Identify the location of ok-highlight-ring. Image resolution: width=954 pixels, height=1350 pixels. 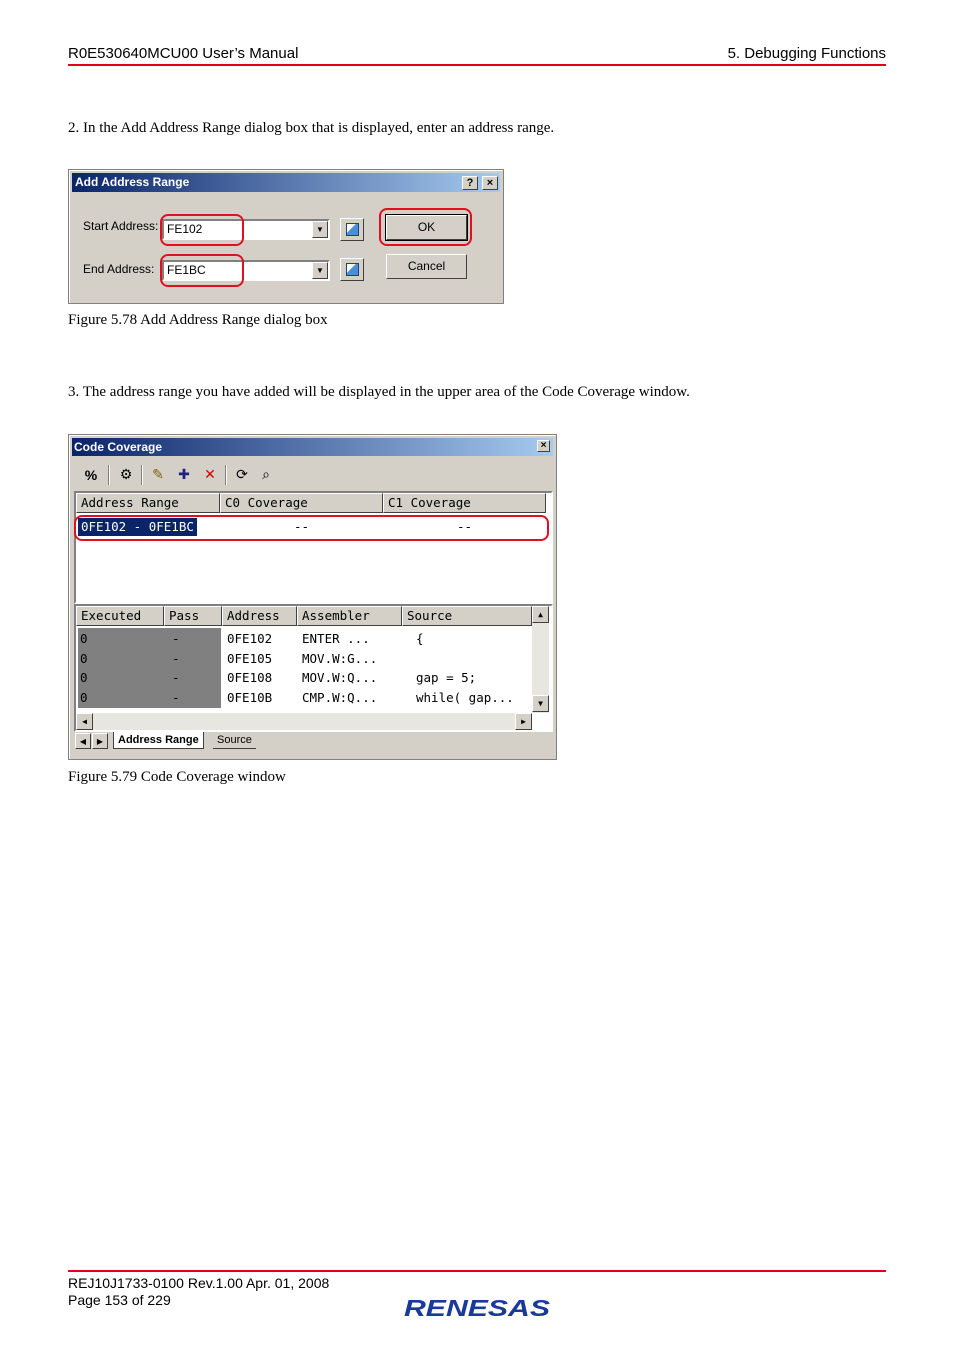
(425, 227).